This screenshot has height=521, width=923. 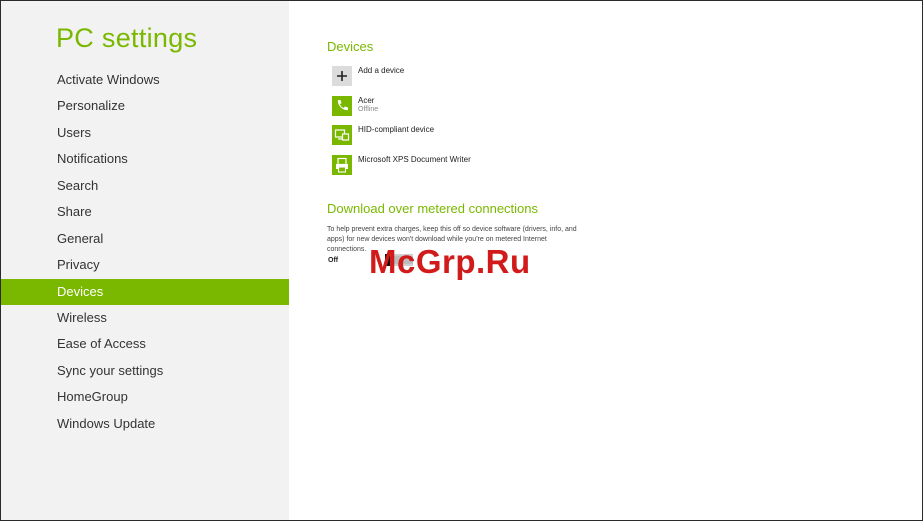 I want to click on nav-item-sync-your-settings: Sync your settings, so click(x=145, y=371).